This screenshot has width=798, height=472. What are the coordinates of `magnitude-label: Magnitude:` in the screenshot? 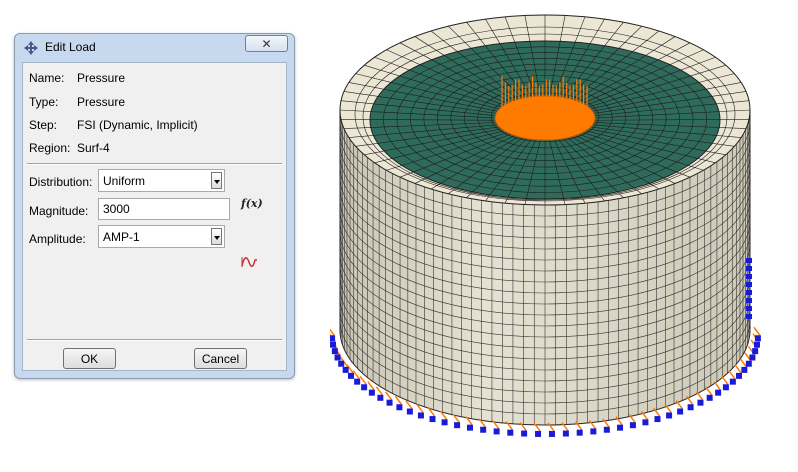 It's located at (59, 211).